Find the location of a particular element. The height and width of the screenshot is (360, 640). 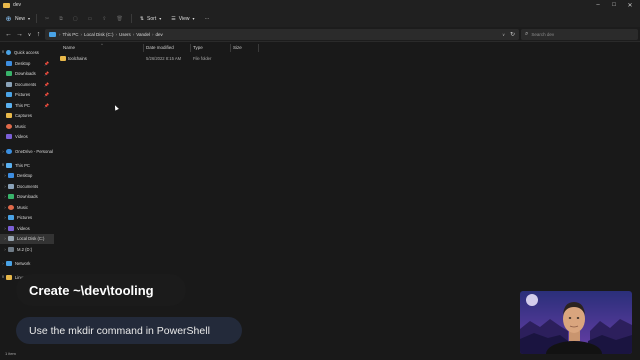

copy-button: ⧉ is located at coordinates (61, 19).